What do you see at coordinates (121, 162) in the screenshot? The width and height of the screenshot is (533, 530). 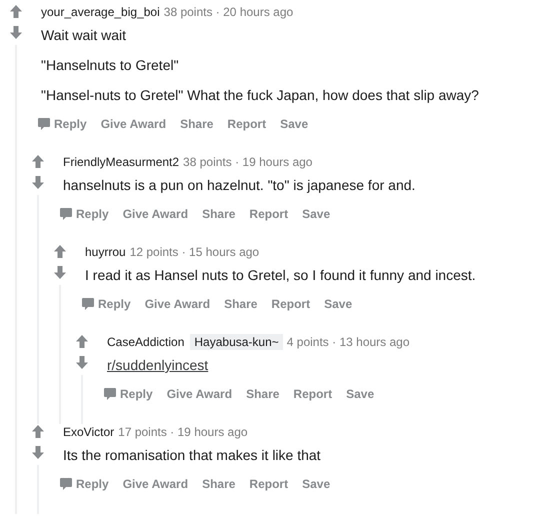 I see `username: FriendlyMeasurment2` at bounding box center [121, 162].